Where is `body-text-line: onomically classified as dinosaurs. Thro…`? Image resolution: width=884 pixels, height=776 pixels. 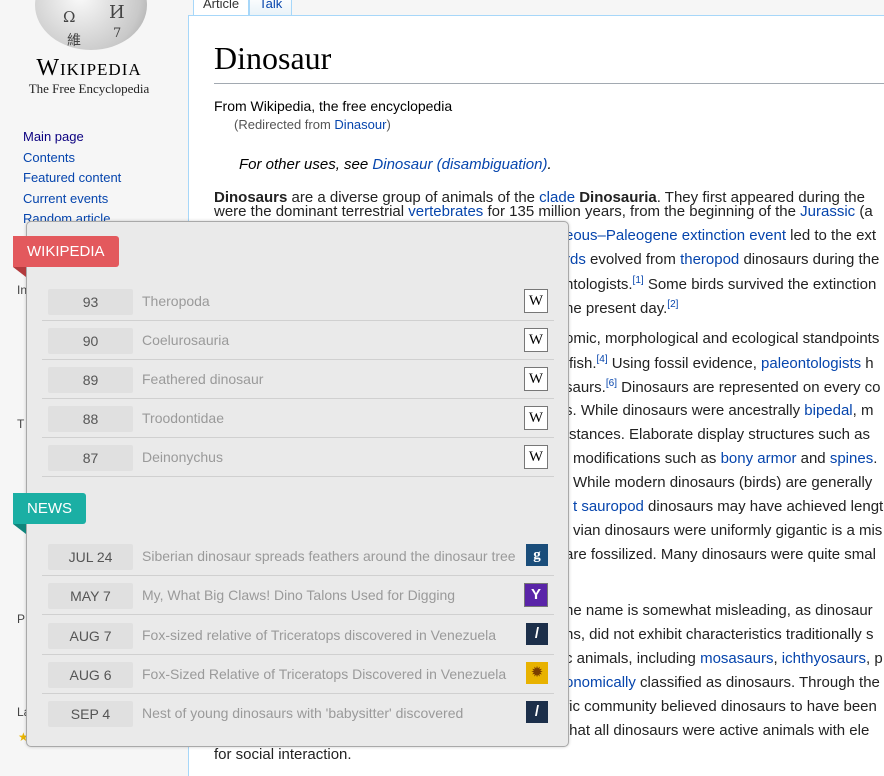
body-text-line: onomically classified as dinosaurs. Thro… is located at coordinates (722, 682).